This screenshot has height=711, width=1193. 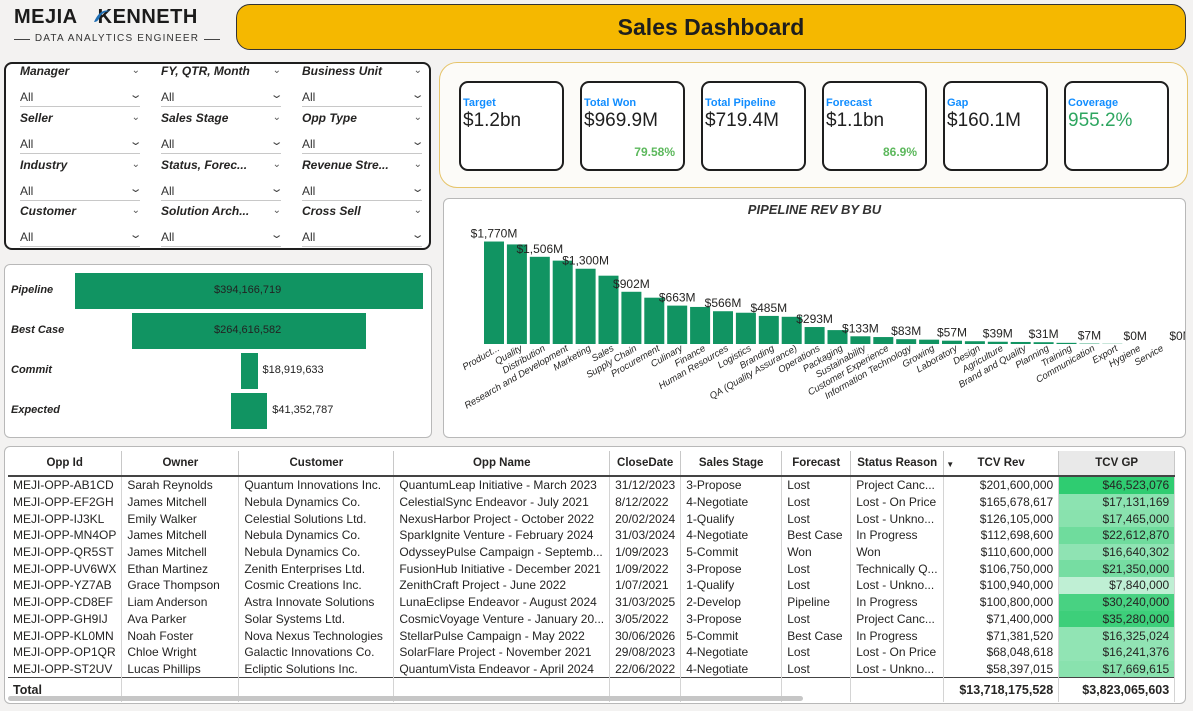 I want to click on funnel-row: Expected $41,352,787, so click(x=218, y=411).